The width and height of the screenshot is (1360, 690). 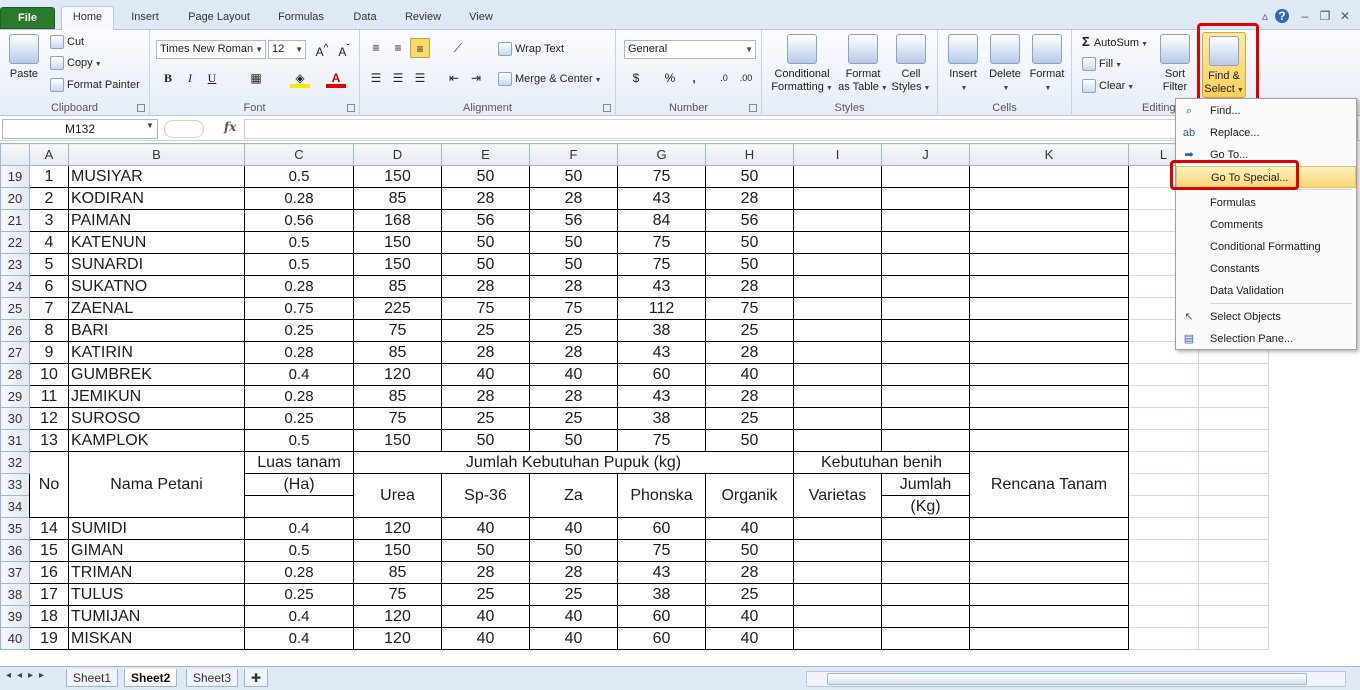 What do you see at coordinates (1266, 269) in the screenshot?
I see `menu-item-constants: Constants` at bounding box center [1266, 269].